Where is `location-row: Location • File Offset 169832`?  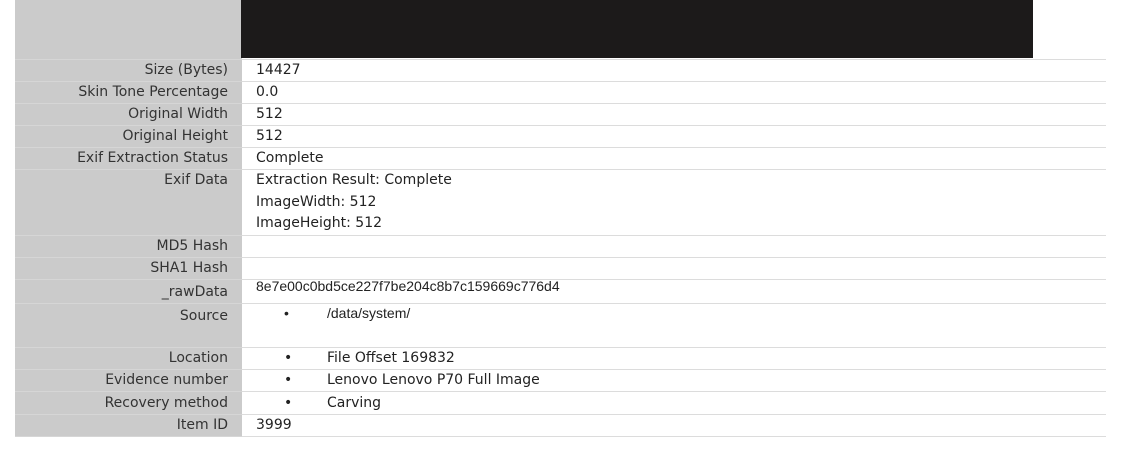
location-row: Location • File Offset 169832 is located at coordinates (560, 358).